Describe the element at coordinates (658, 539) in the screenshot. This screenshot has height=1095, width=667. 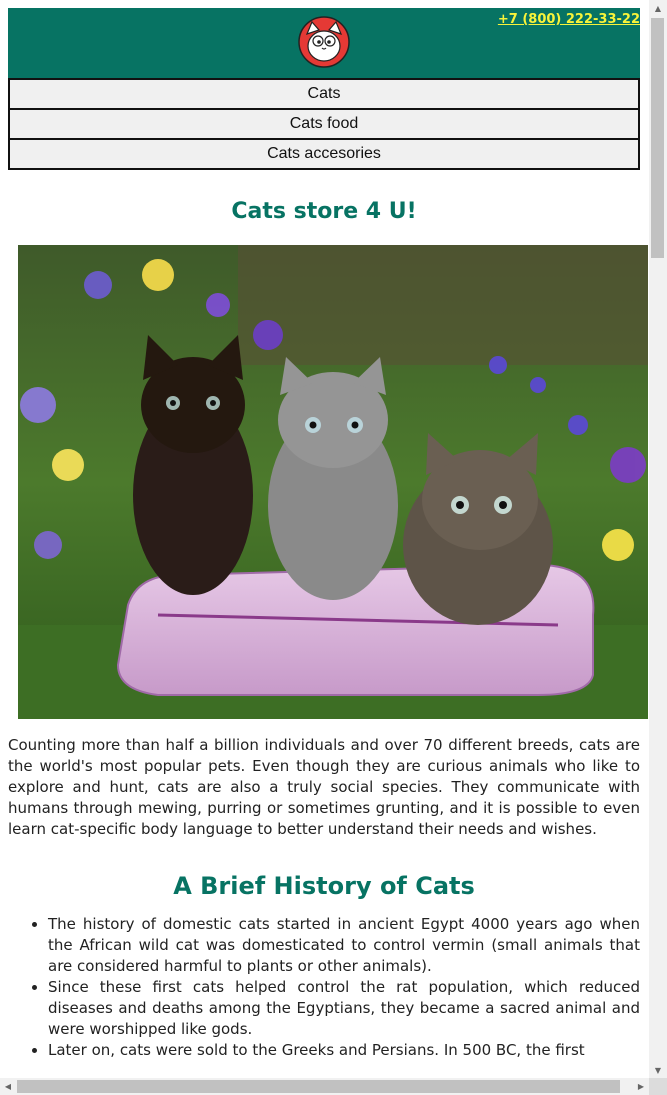
I see `vertical-scrollbar: ▲ ▼` at that location.